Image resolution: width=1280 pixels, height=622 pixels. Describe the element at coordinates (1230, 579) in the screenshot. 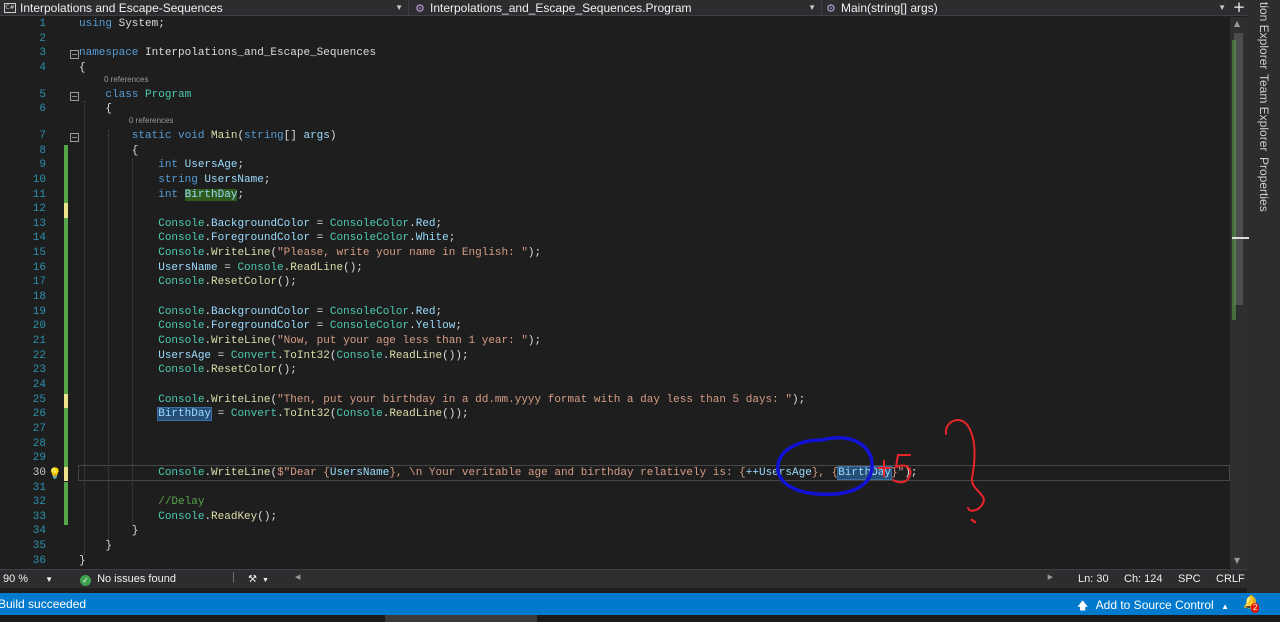

I see `line-ending-indicator: CRLF` at that location.